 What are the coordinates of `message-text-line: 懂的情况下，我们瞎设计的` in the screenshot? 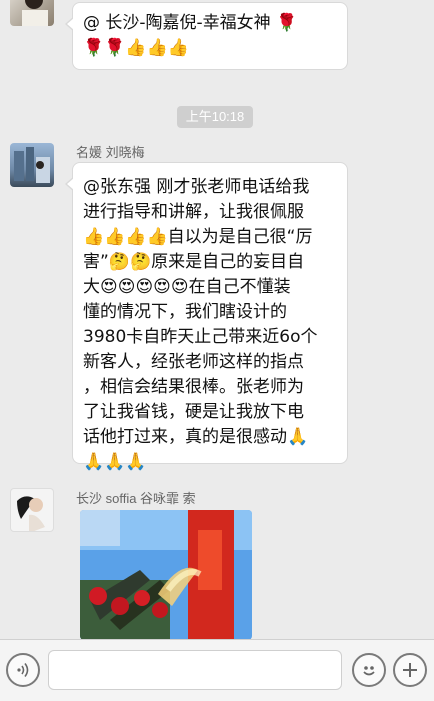 It's located at (185, 312).